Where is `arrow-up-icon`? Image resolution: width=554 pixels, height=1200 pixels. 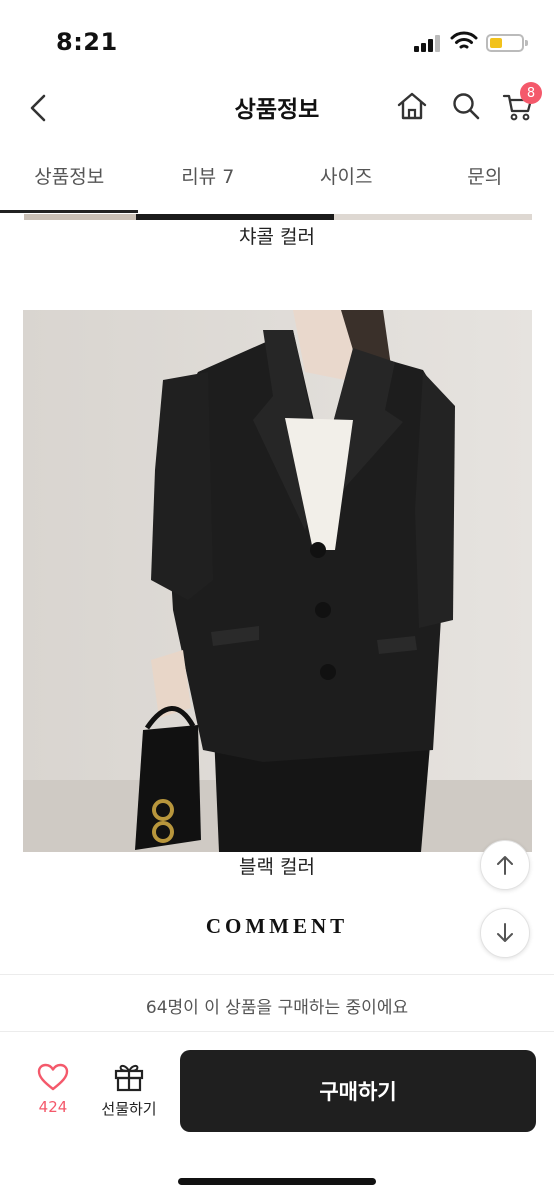
arrow-up-icon is located at coordinates (505, 865).